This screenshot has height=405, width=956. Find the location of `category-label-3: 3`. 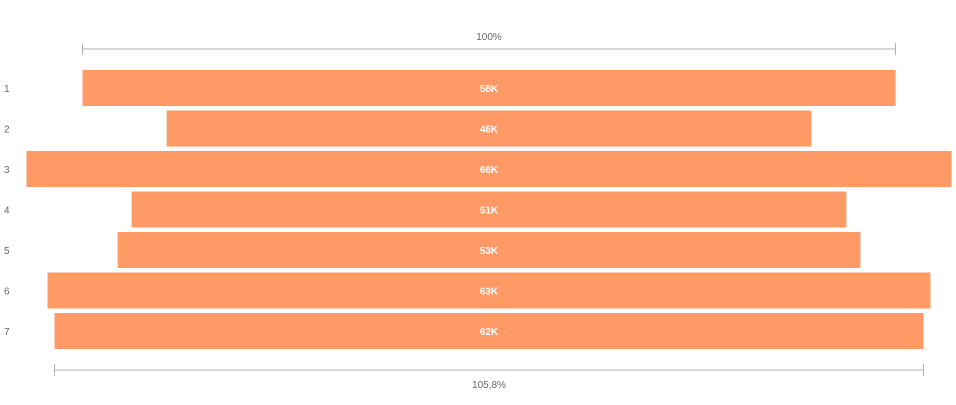

category-label-3: 3 is located at coordinates (7, 170).